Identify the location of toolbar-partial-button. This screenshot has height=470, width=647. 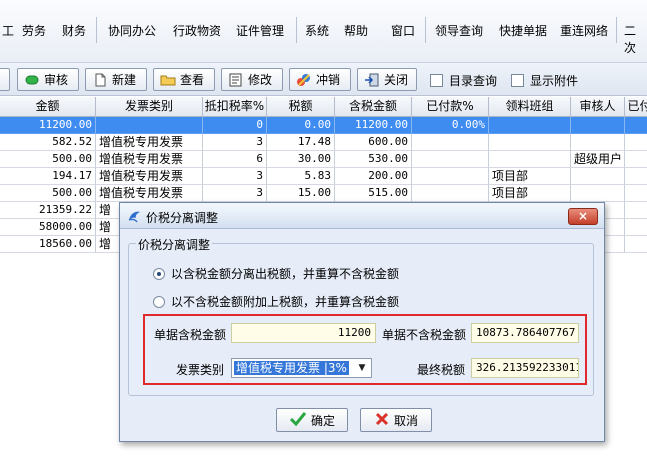
(5, 79).